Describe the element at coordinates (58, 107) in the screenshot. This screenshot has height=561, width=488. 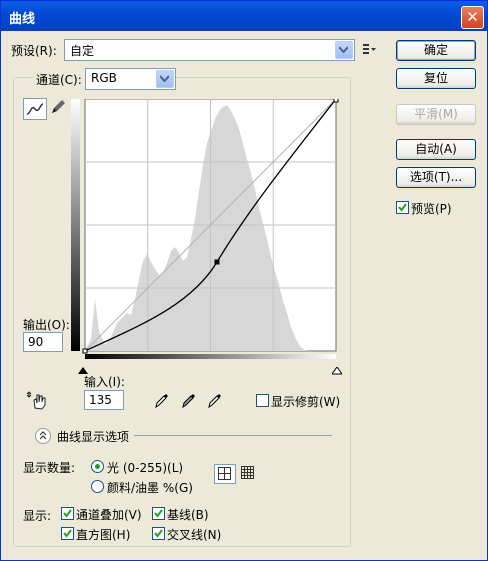
I see `pencil-icon` at that location.